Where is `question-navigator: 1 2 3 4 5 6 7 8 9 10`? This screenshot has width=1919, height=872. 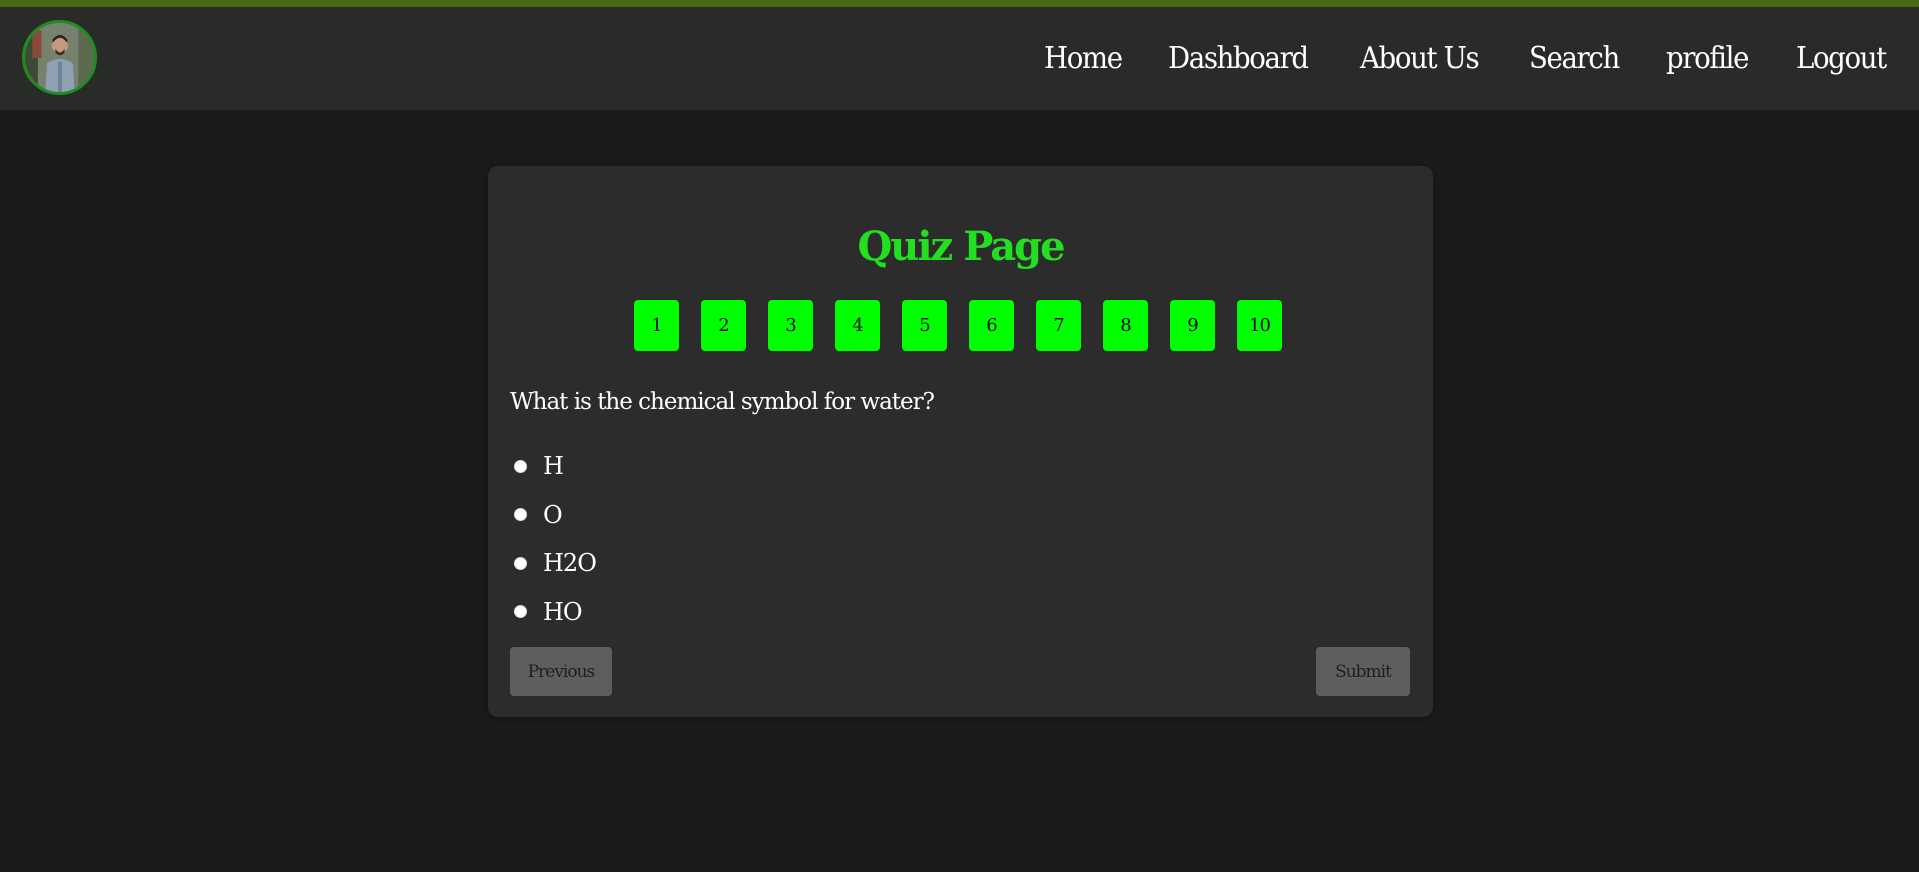
question-navigator: 1 2 3 4 5 6 7 8 9 10 is located at coordinates (958, 325).